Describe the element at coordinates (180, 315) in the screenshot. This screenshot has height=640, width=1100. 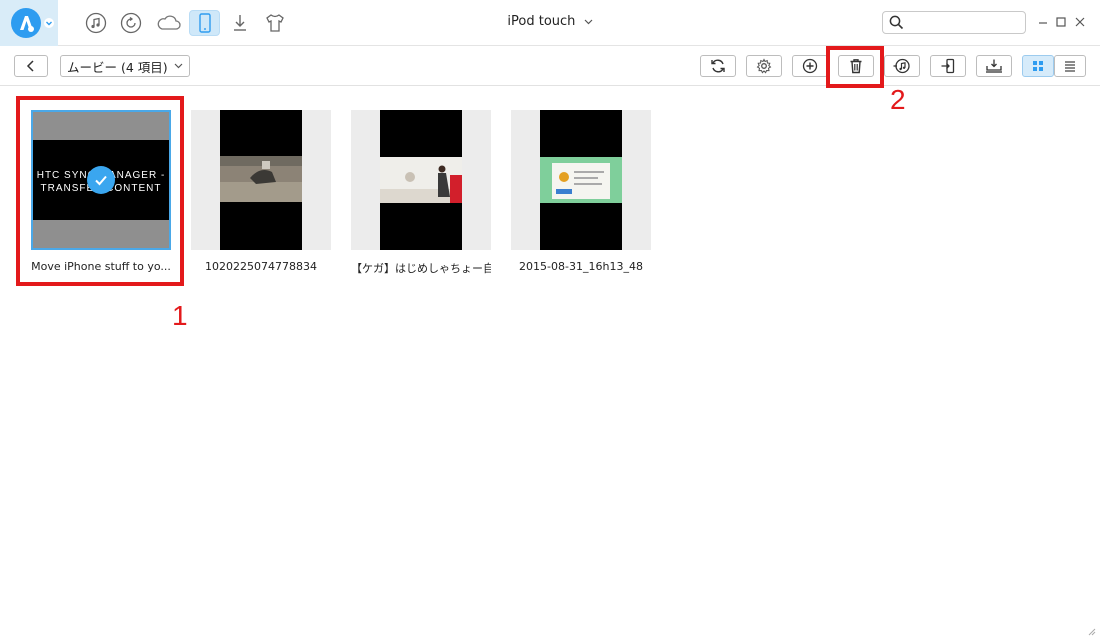
I see `step-number-1: 1` at that location.